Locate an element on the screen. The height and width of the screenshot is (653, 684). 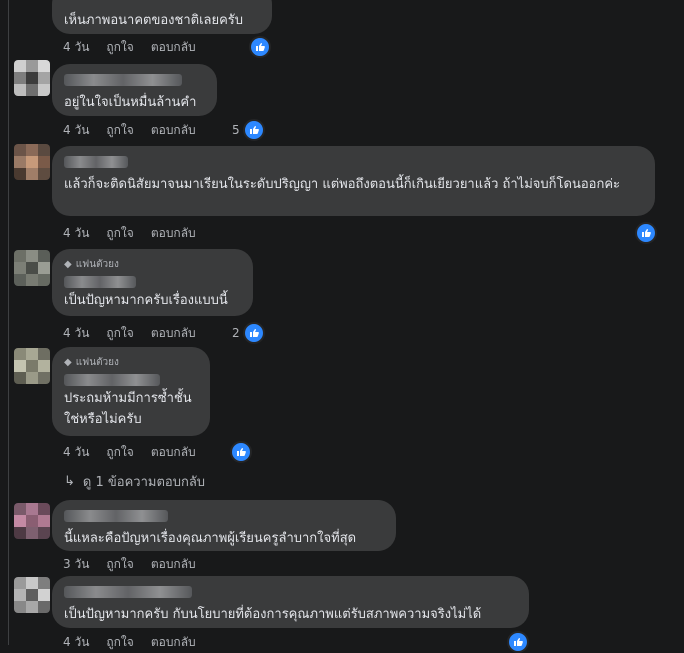
comment-text: อยู่ในใจเป็นหมื่นล้านคำ is located at coordinates (130, 102).